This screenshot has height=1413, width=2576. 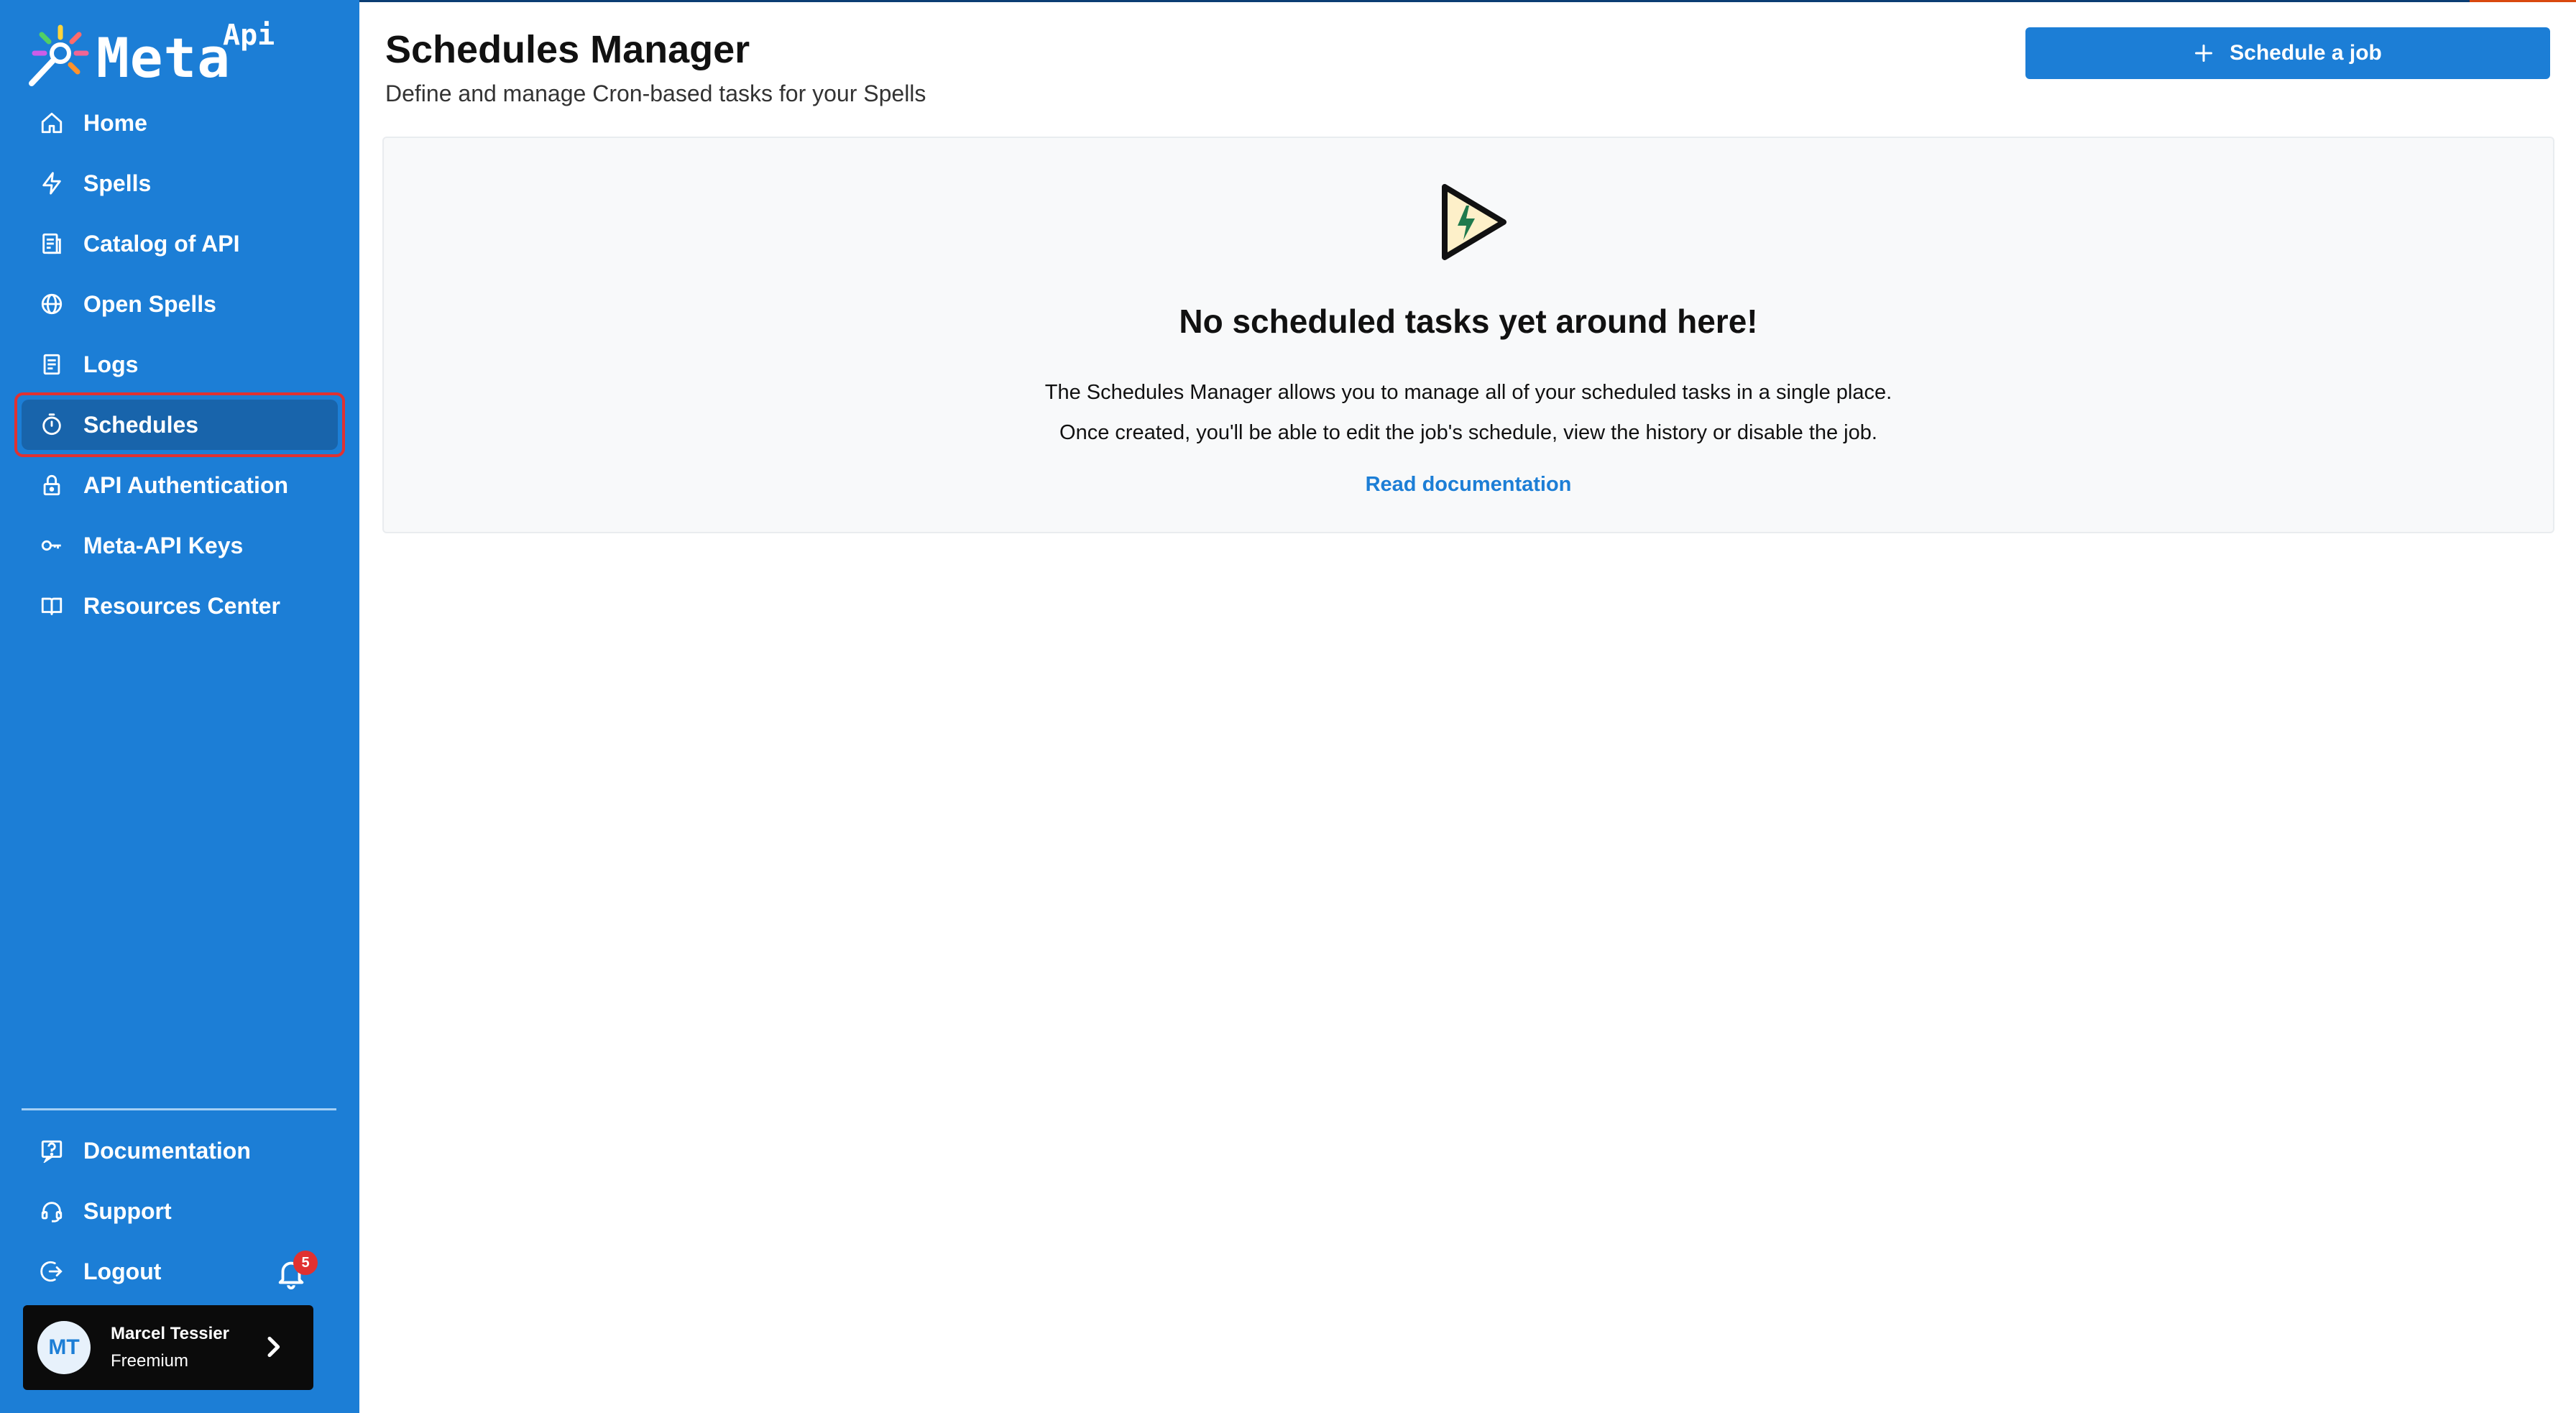 I want to click on sidebar-item-home: Home, so click(x=180, y=123).